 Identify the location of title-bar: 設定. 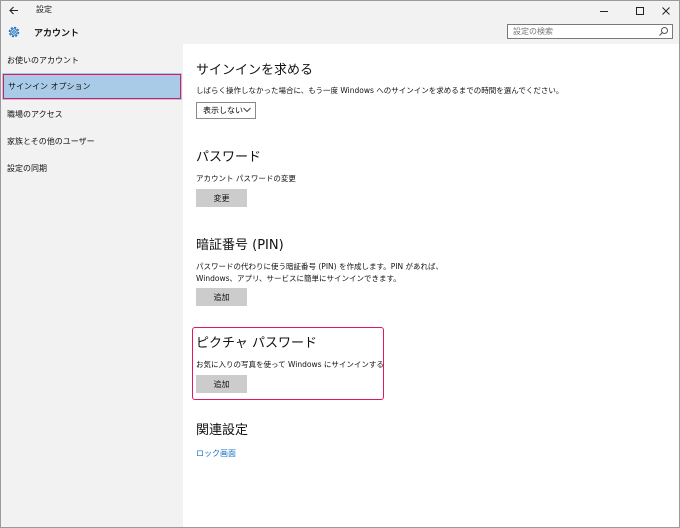
(340, 10).